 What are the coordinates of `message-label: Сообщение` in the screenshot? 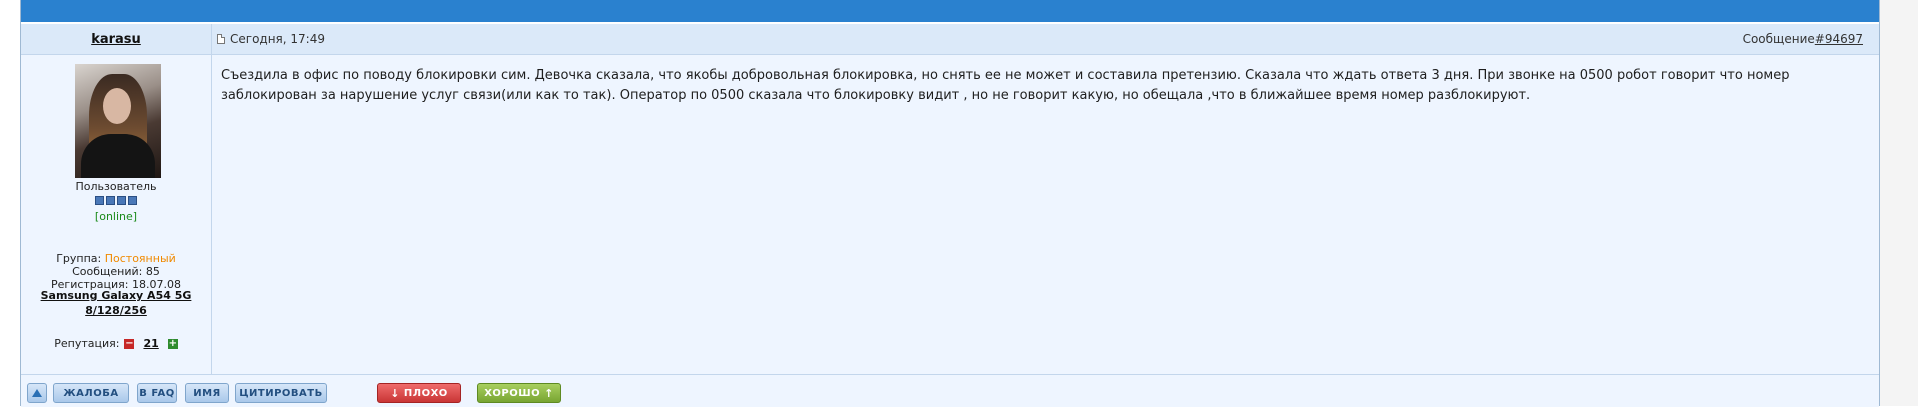 It's located at (1778, 39).